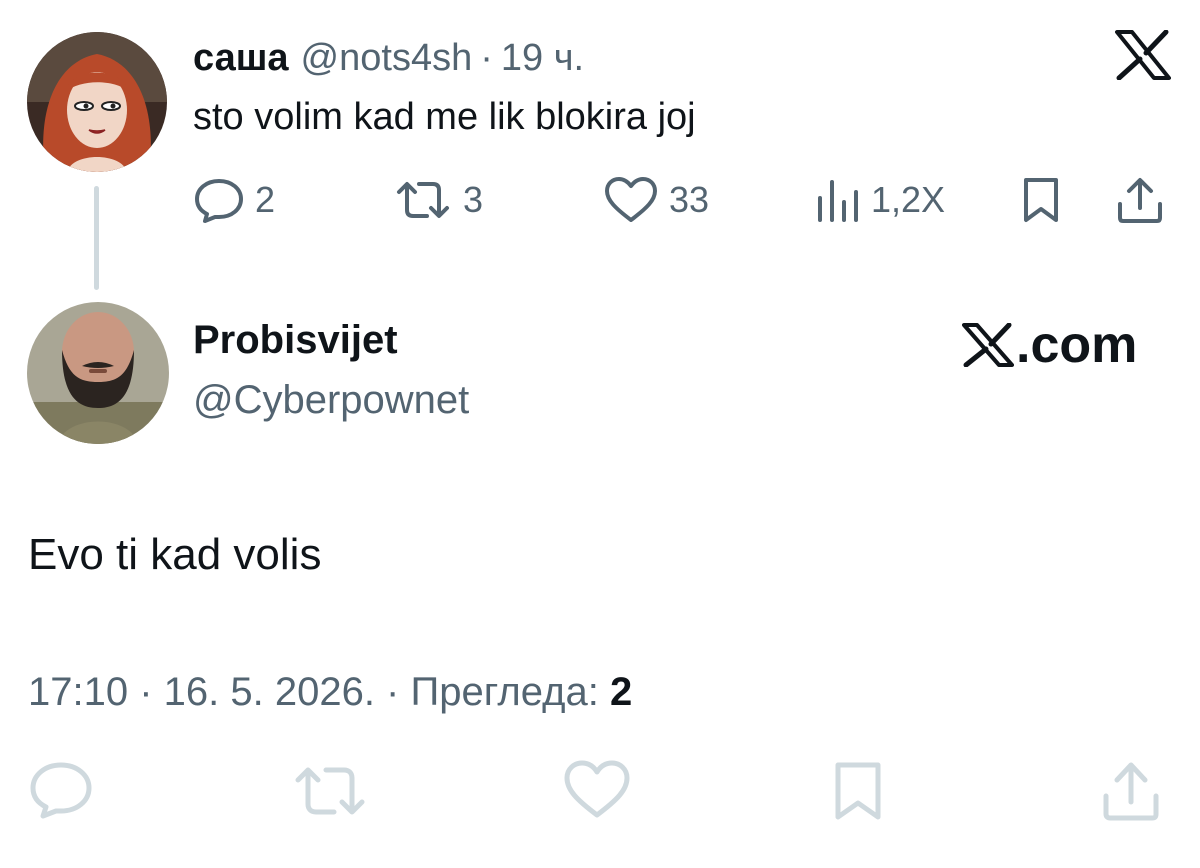 This screenshot has height=868, width=1200. I want to click on x-com-watermark: .com, so click(1049, 345).